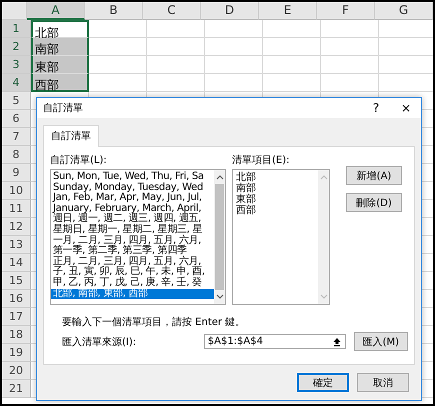  What do you see at coordinates (381, 341) in the screenshot?
I see `import-button: 匯入(M)` at bounding box center [381, 341].